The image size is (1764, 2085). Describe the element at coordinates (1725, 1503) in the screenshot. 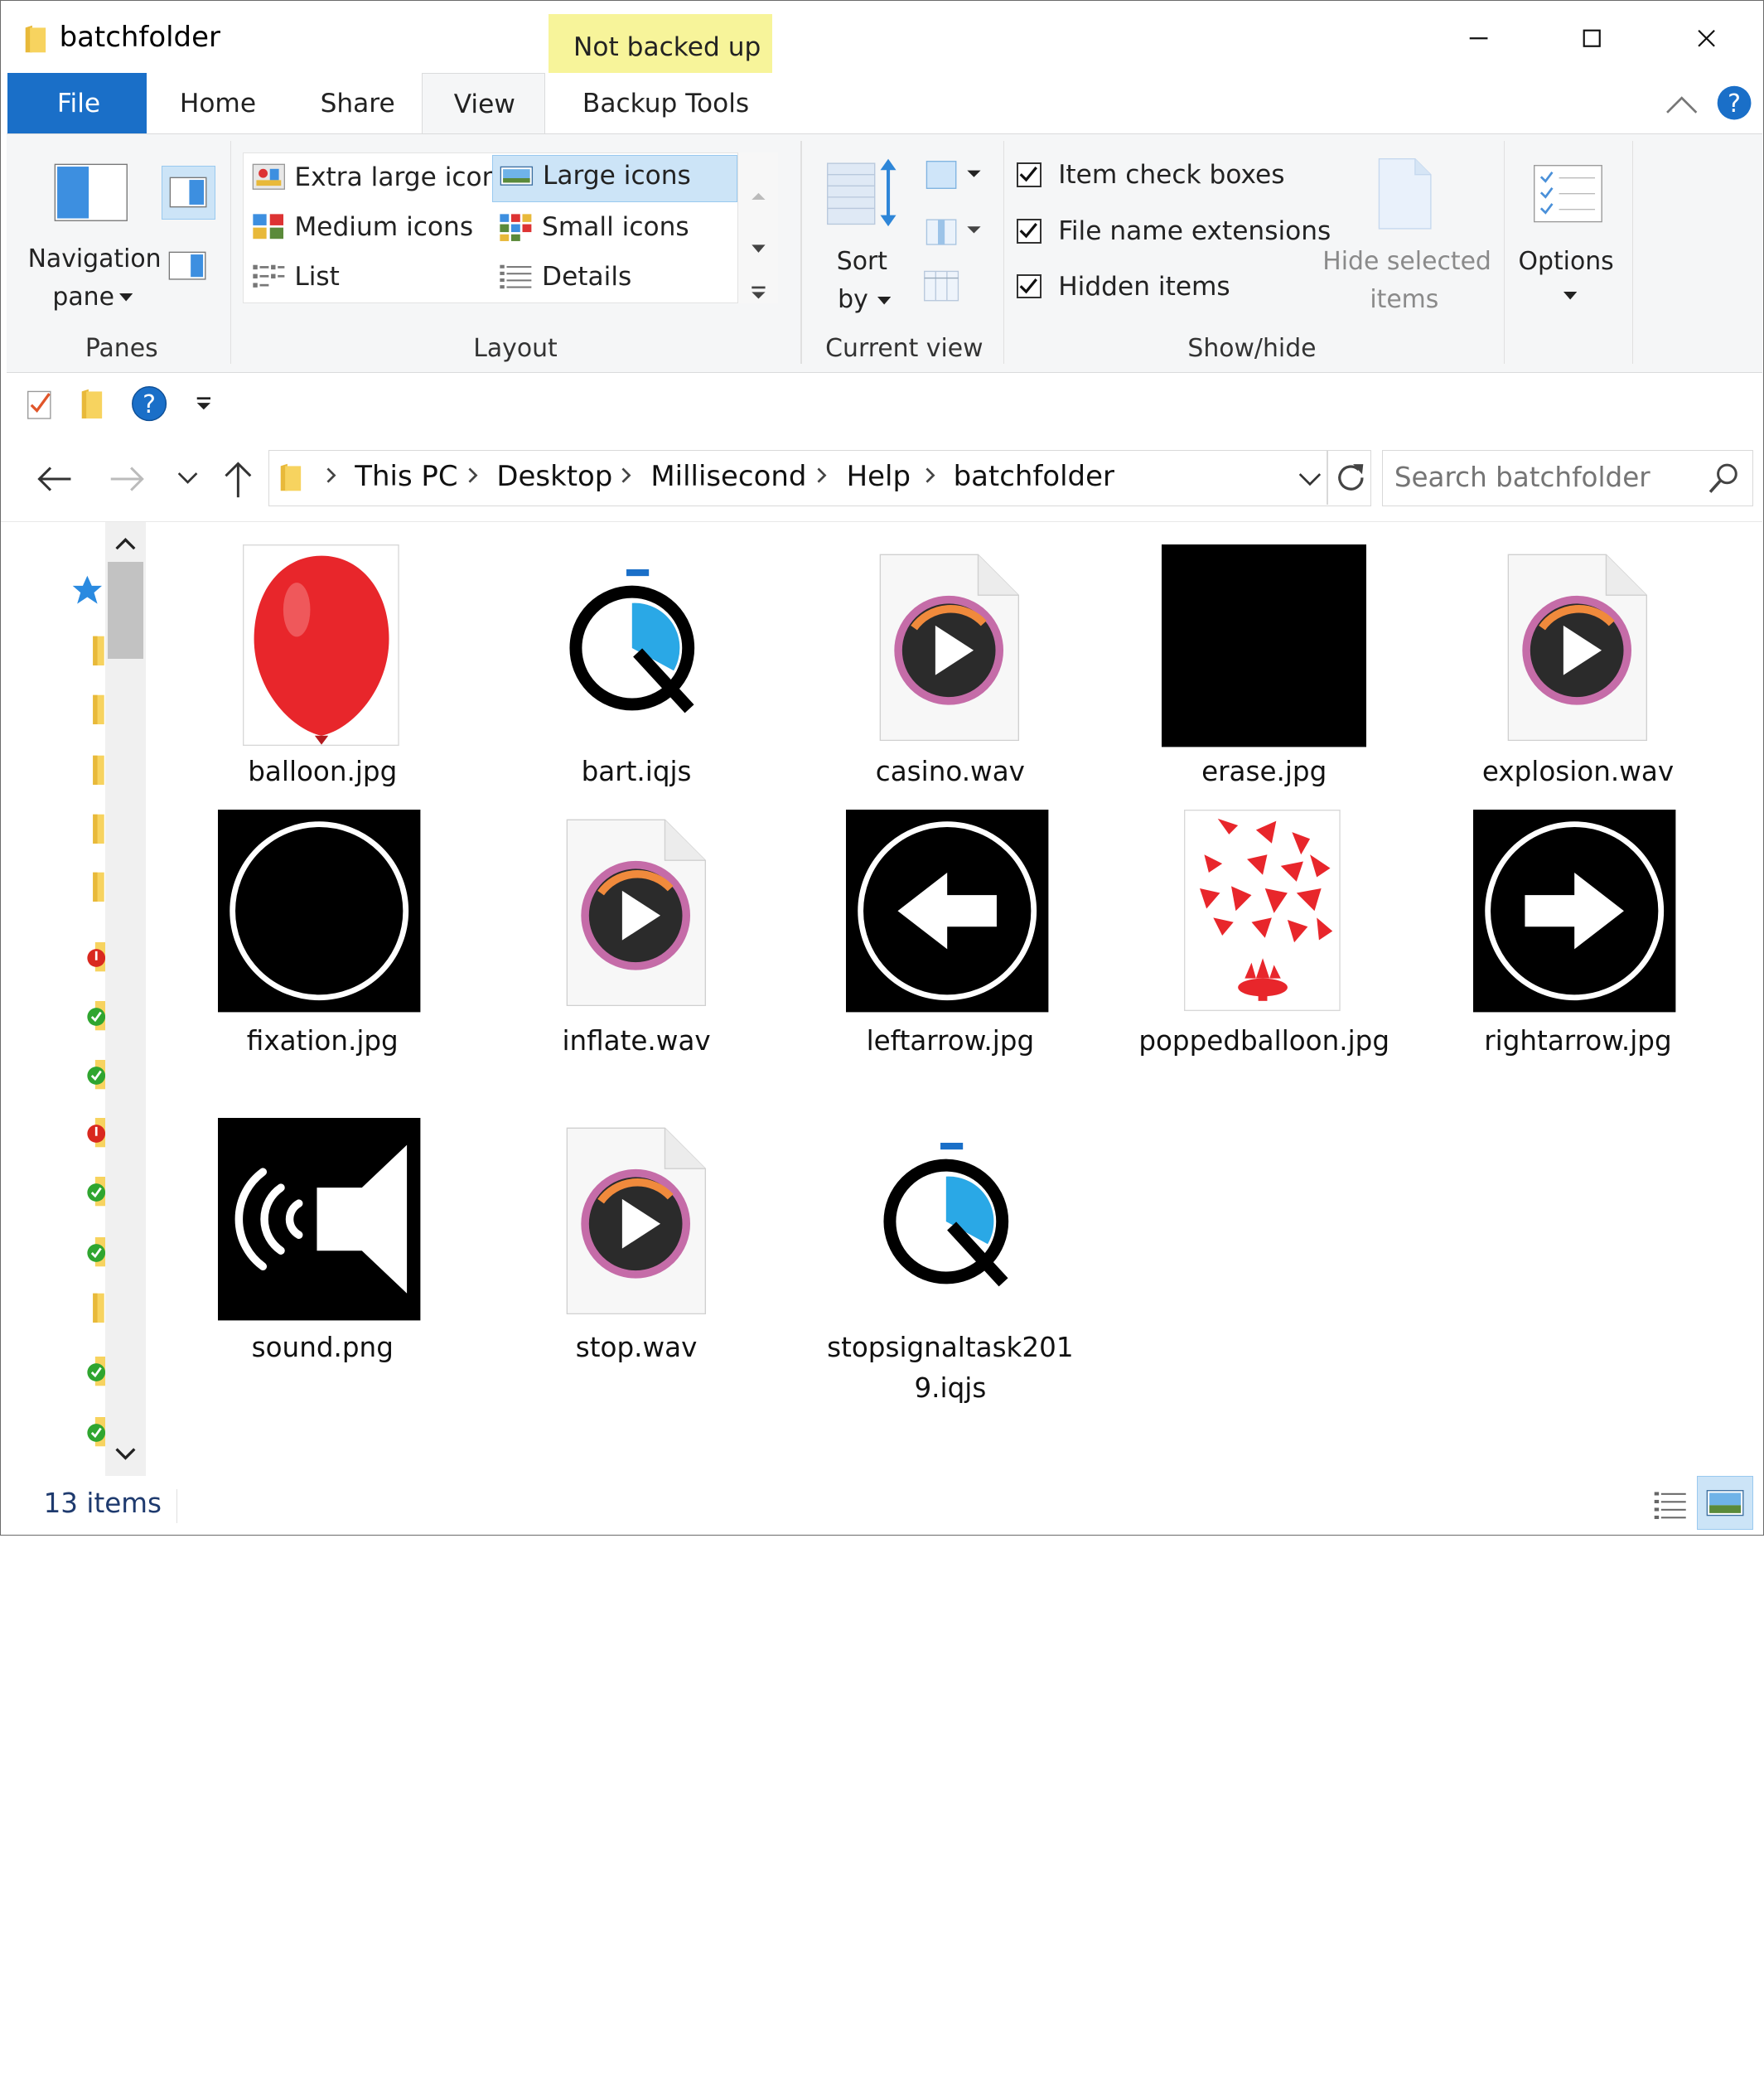

I see `large-icons-view-button` at that location.